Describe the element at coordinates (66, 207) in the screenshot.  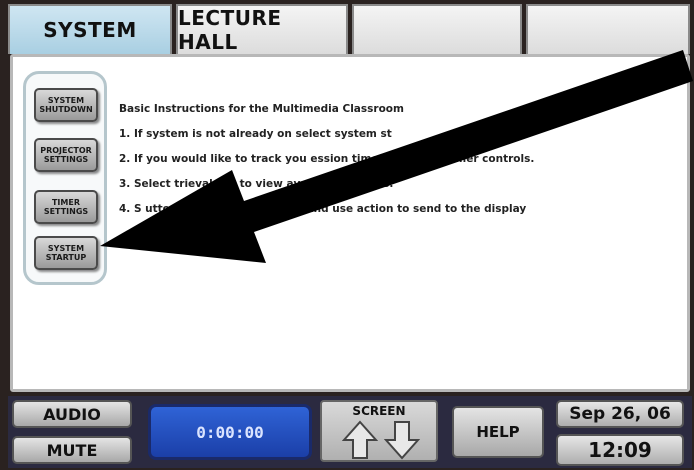
I see `timer-settings-button: TIMER SETTINGS` at that location.